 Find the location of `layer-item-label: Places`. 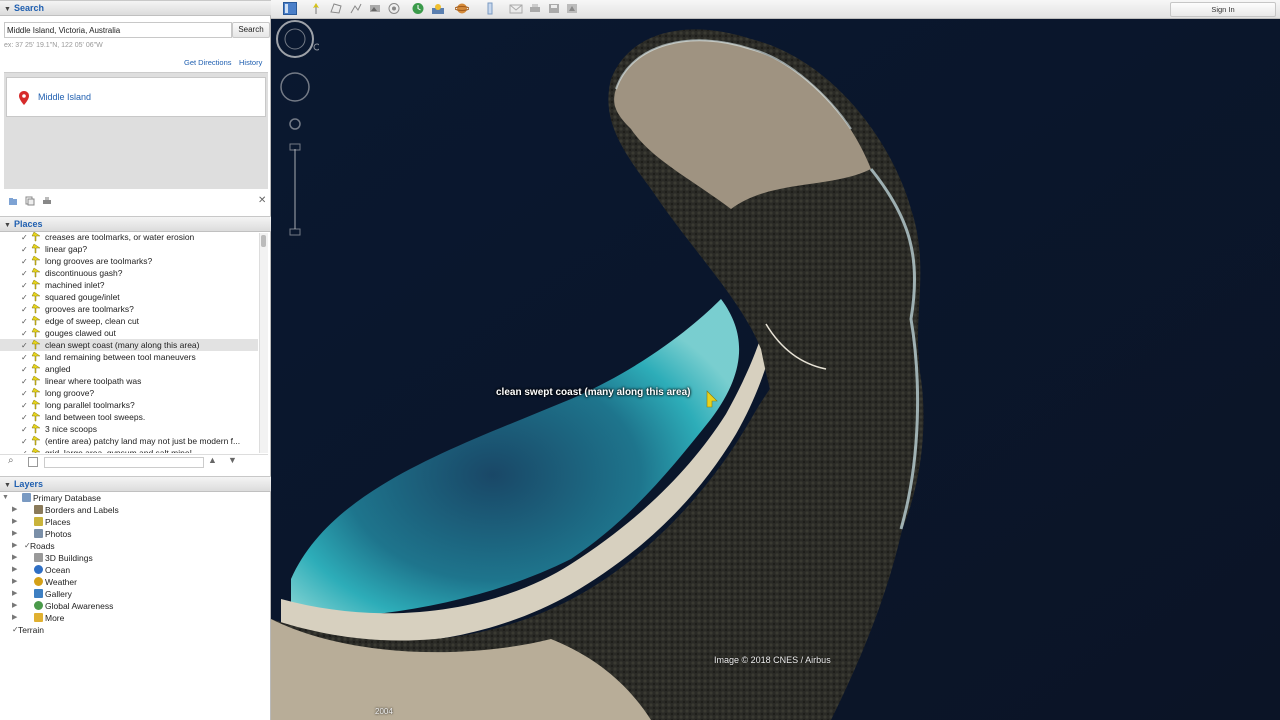

layer-item-label: Places is located at coordinates (58, 522).